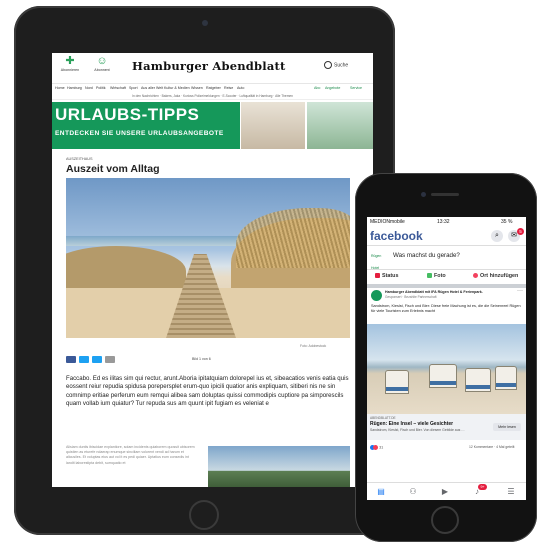 This screenshot has height=546, width=546. What do you see at coordinates (228, 88) in the screenshot?
I see `menu-item-reise: Reise` at bounding box center [228, 88].